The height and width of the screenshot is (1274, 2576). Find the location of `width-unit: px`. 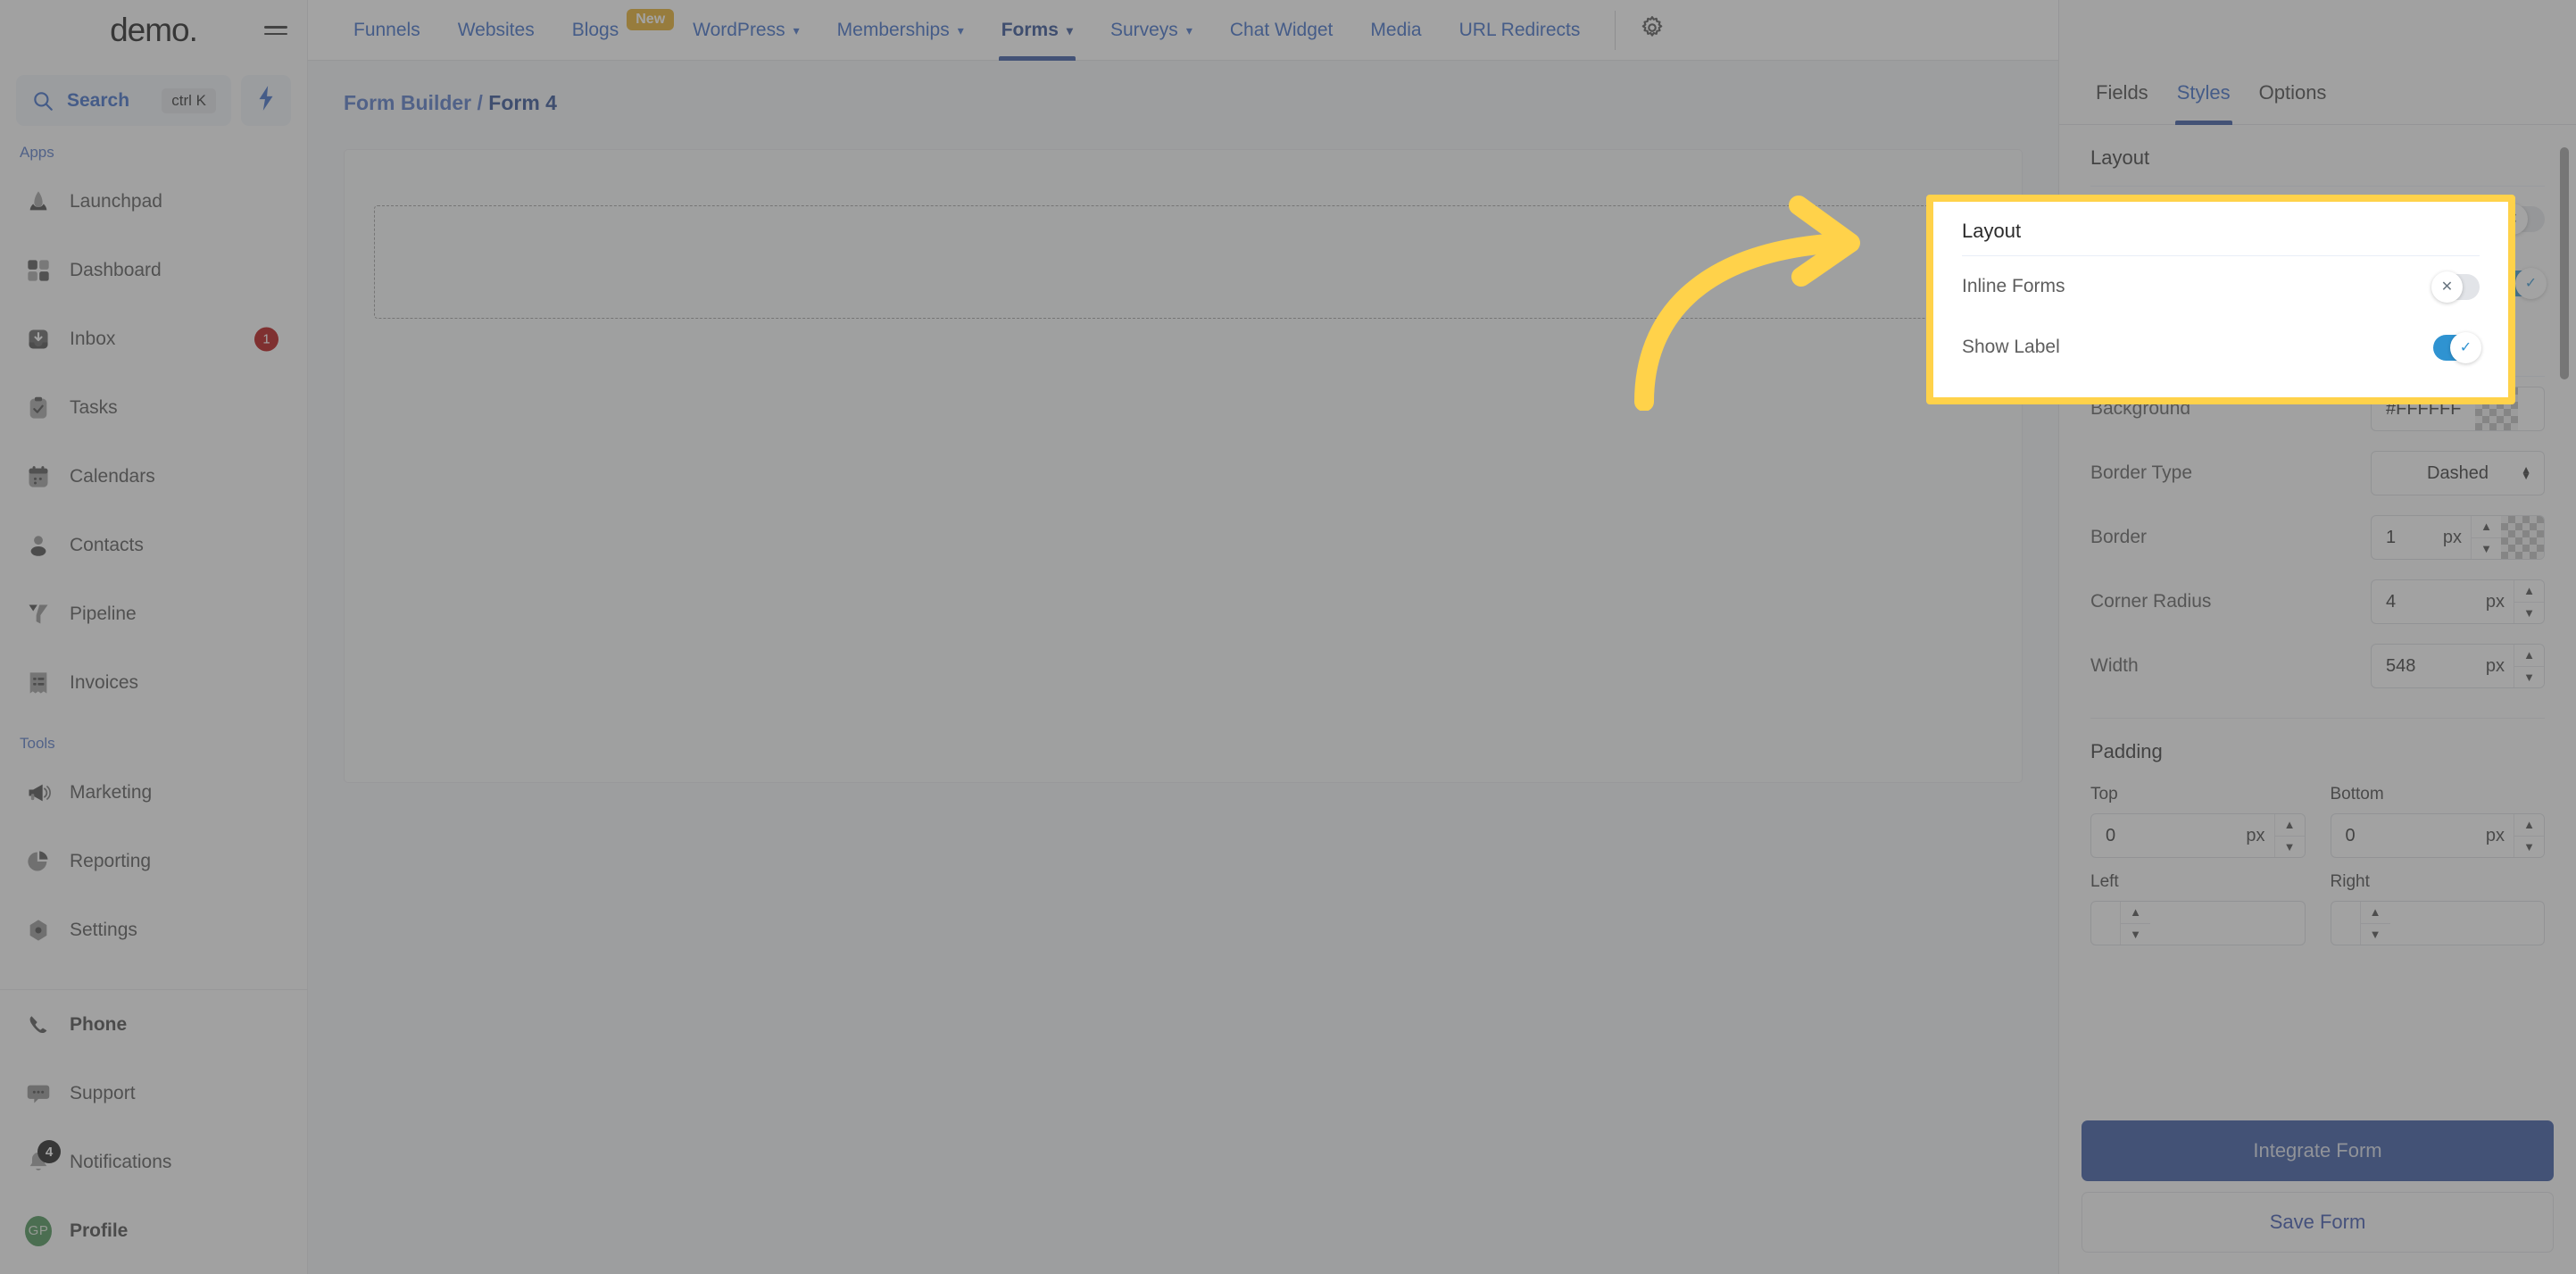

width-unit: px is located at coordinates (2495, 665).